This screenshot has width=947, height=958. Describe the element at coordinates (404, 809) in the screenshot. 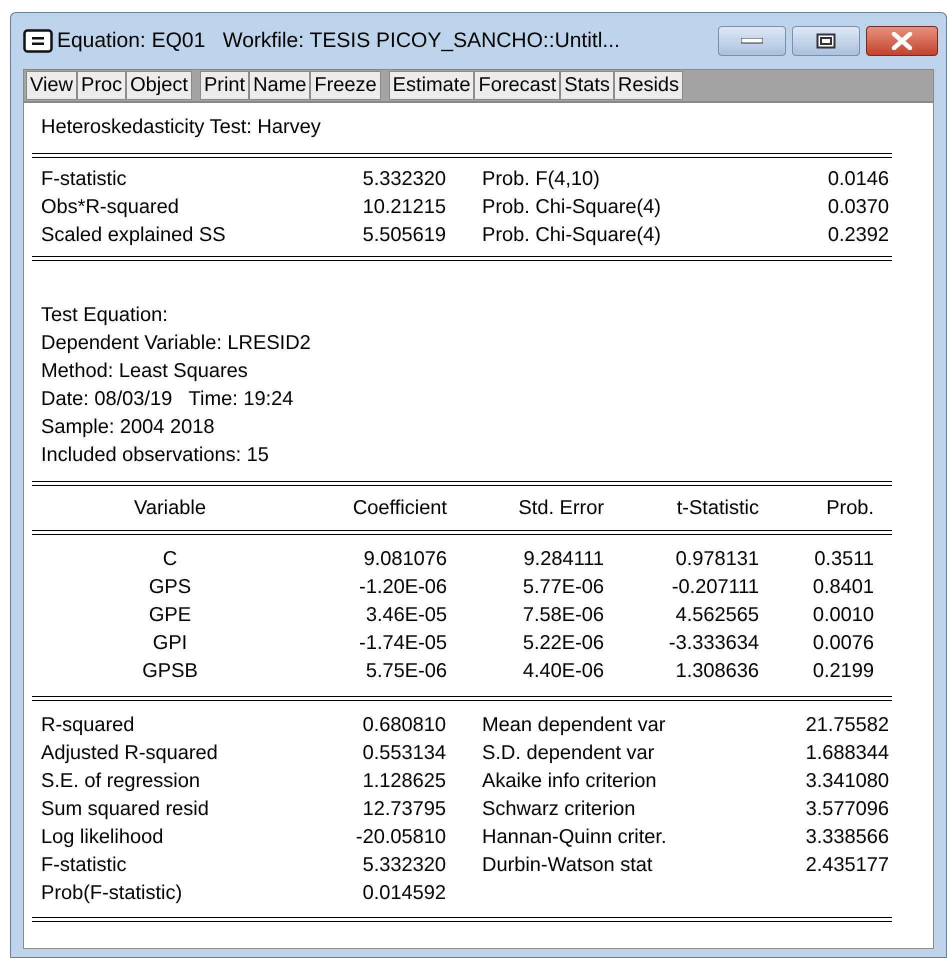

I see `stat-value: 12.73795` at that location.